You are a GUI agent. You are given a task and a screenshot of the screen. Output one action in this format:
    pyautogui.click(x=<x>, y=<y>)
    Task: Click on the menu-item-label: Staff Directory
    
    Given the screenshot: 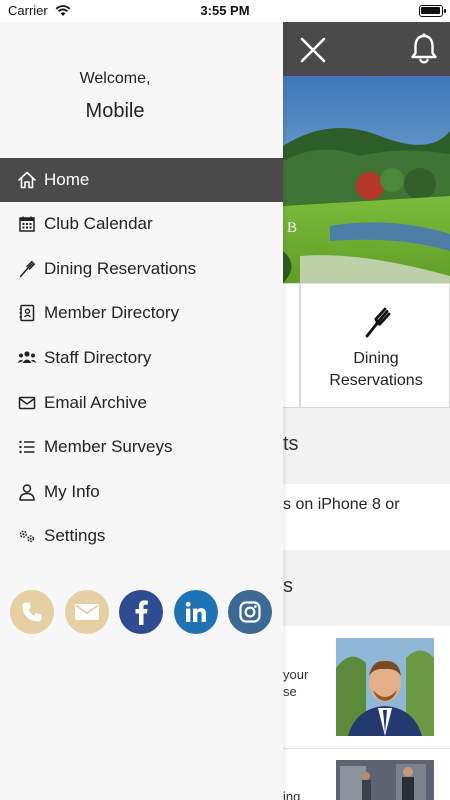 What is the action you would take?
    pyautogui.click(x=98, y=358)
    